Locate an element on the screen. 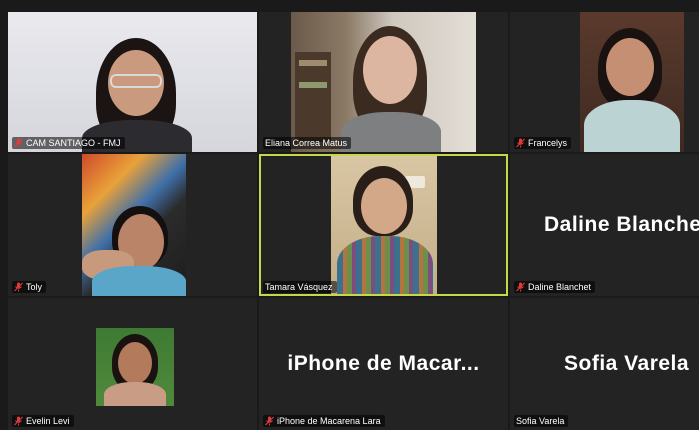  participant-name: Evelin Levi is located at coordinates (48, 421).